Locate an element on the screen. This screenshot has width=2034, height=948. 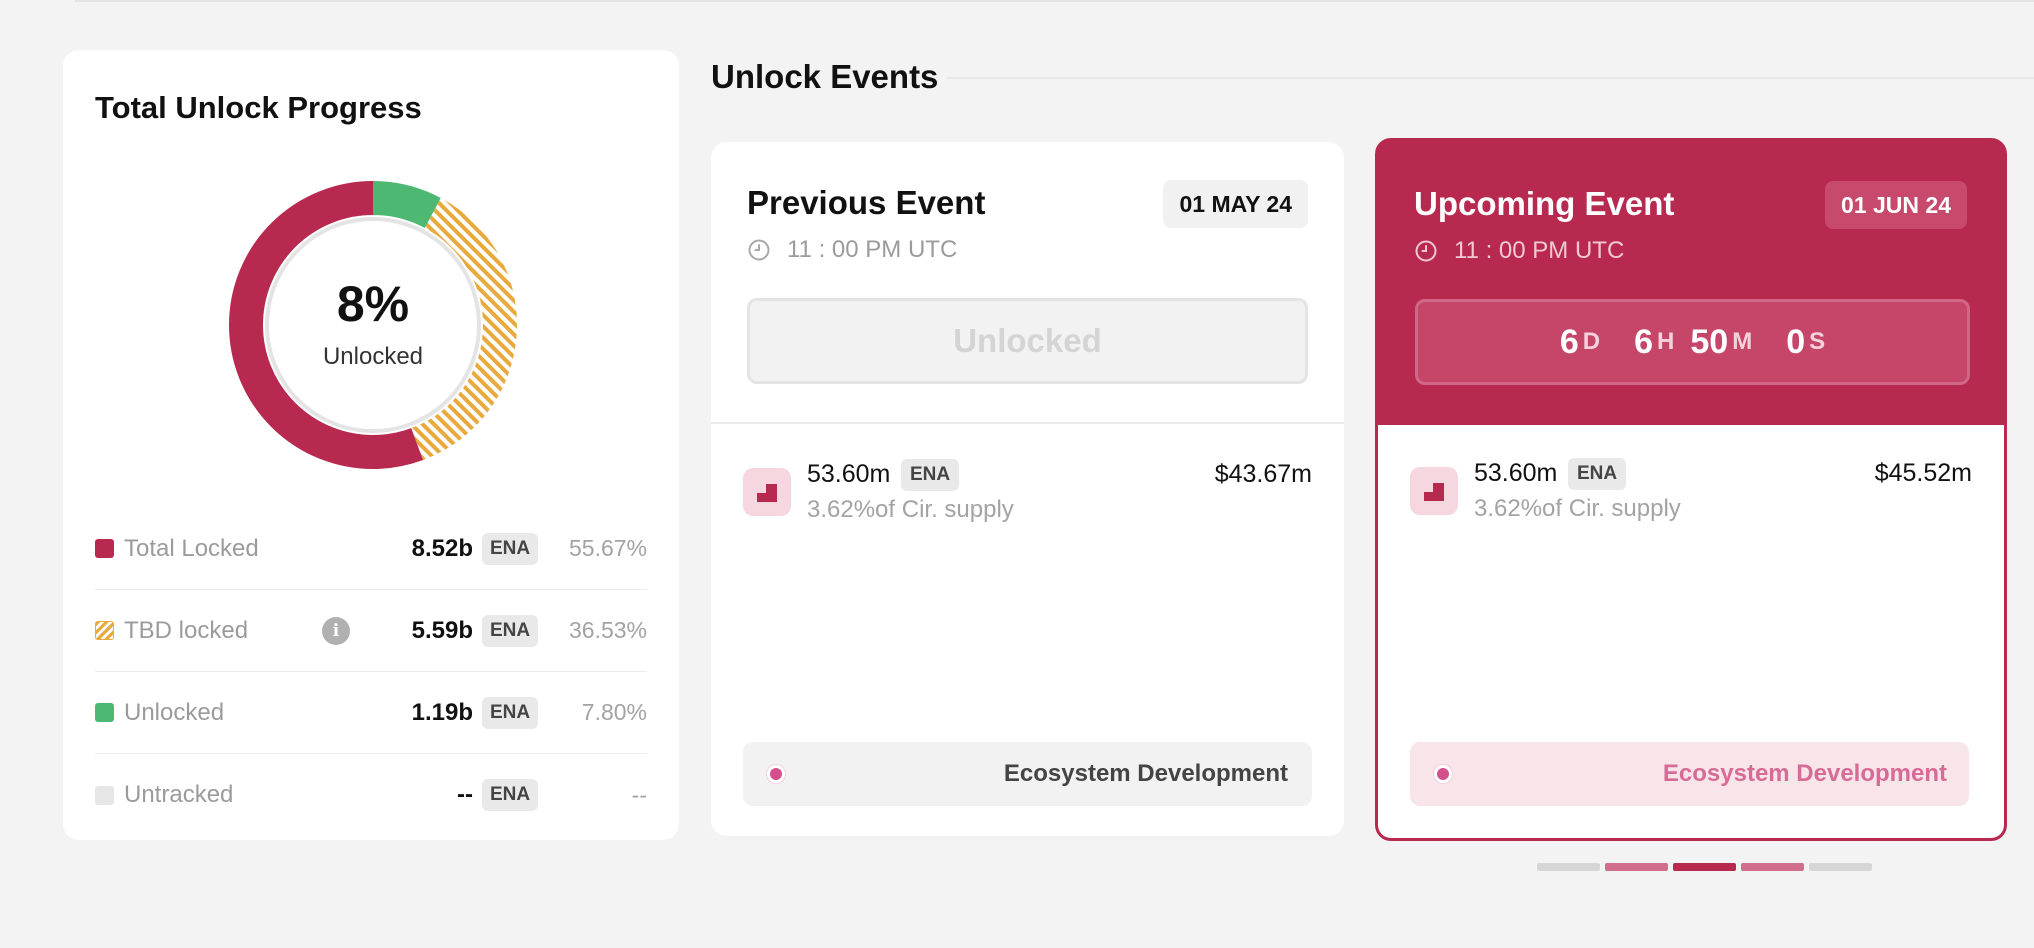
untracked-swatch is located at coordinates (104, 795).